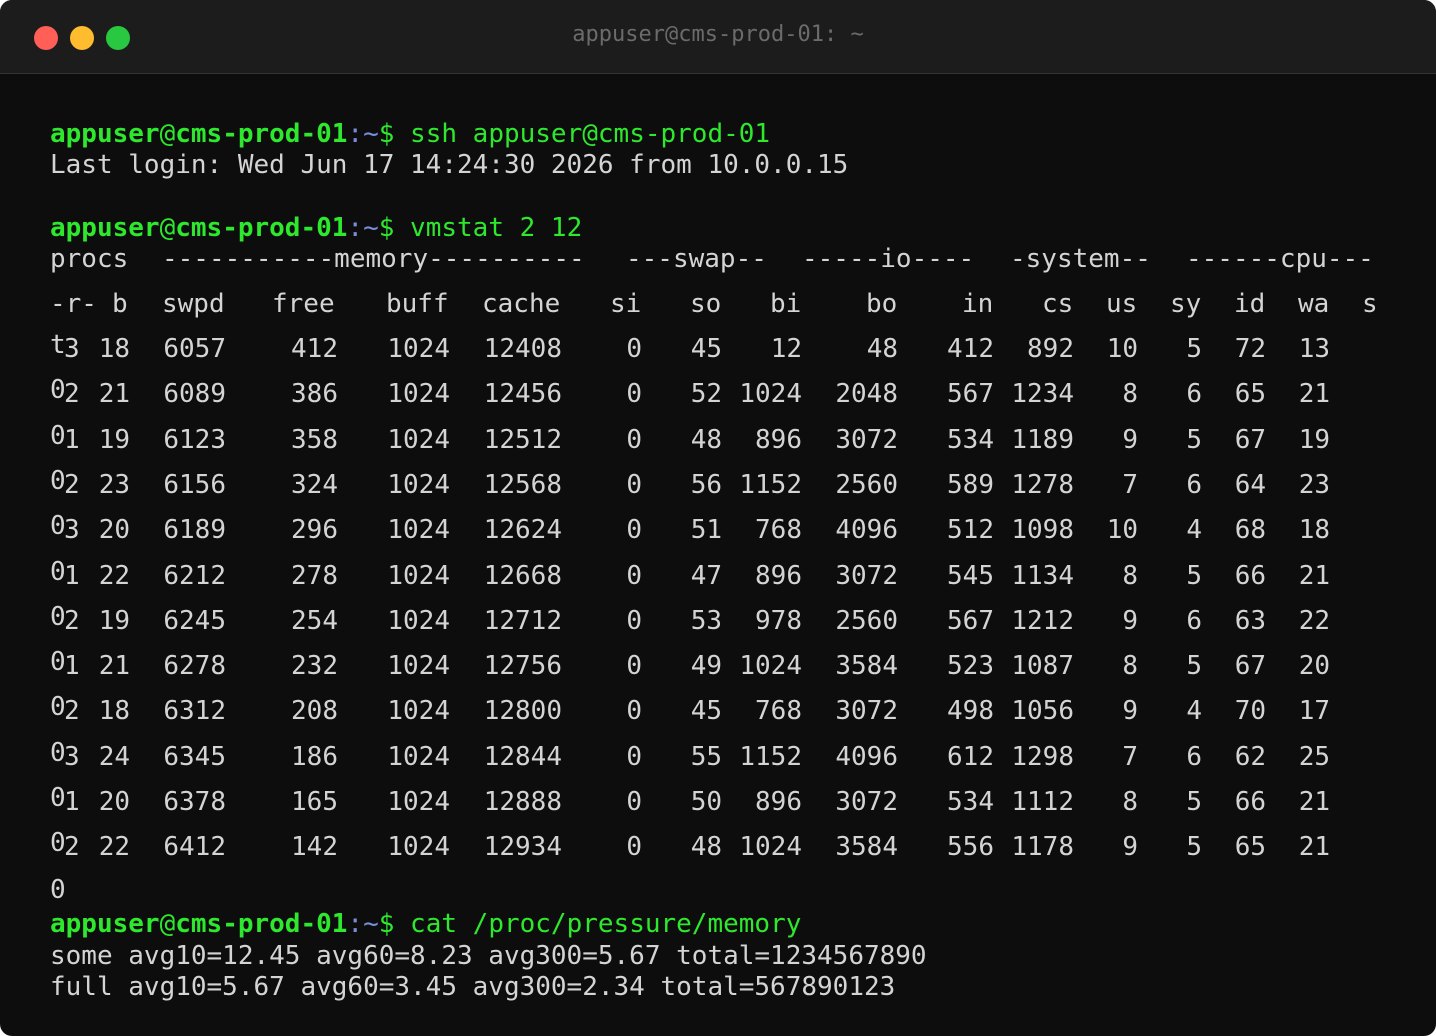  I want to click on vmstat-cell: 13, so click(1314, 349).